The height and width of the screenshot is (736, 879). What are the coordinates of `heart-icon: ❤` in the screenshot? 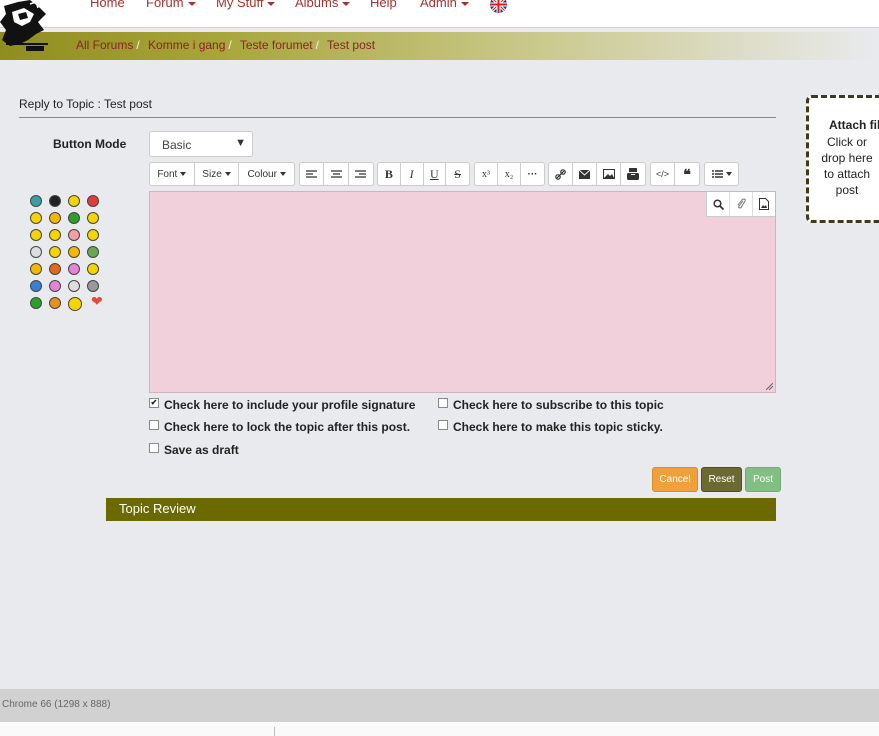 It's located at (97, 301).